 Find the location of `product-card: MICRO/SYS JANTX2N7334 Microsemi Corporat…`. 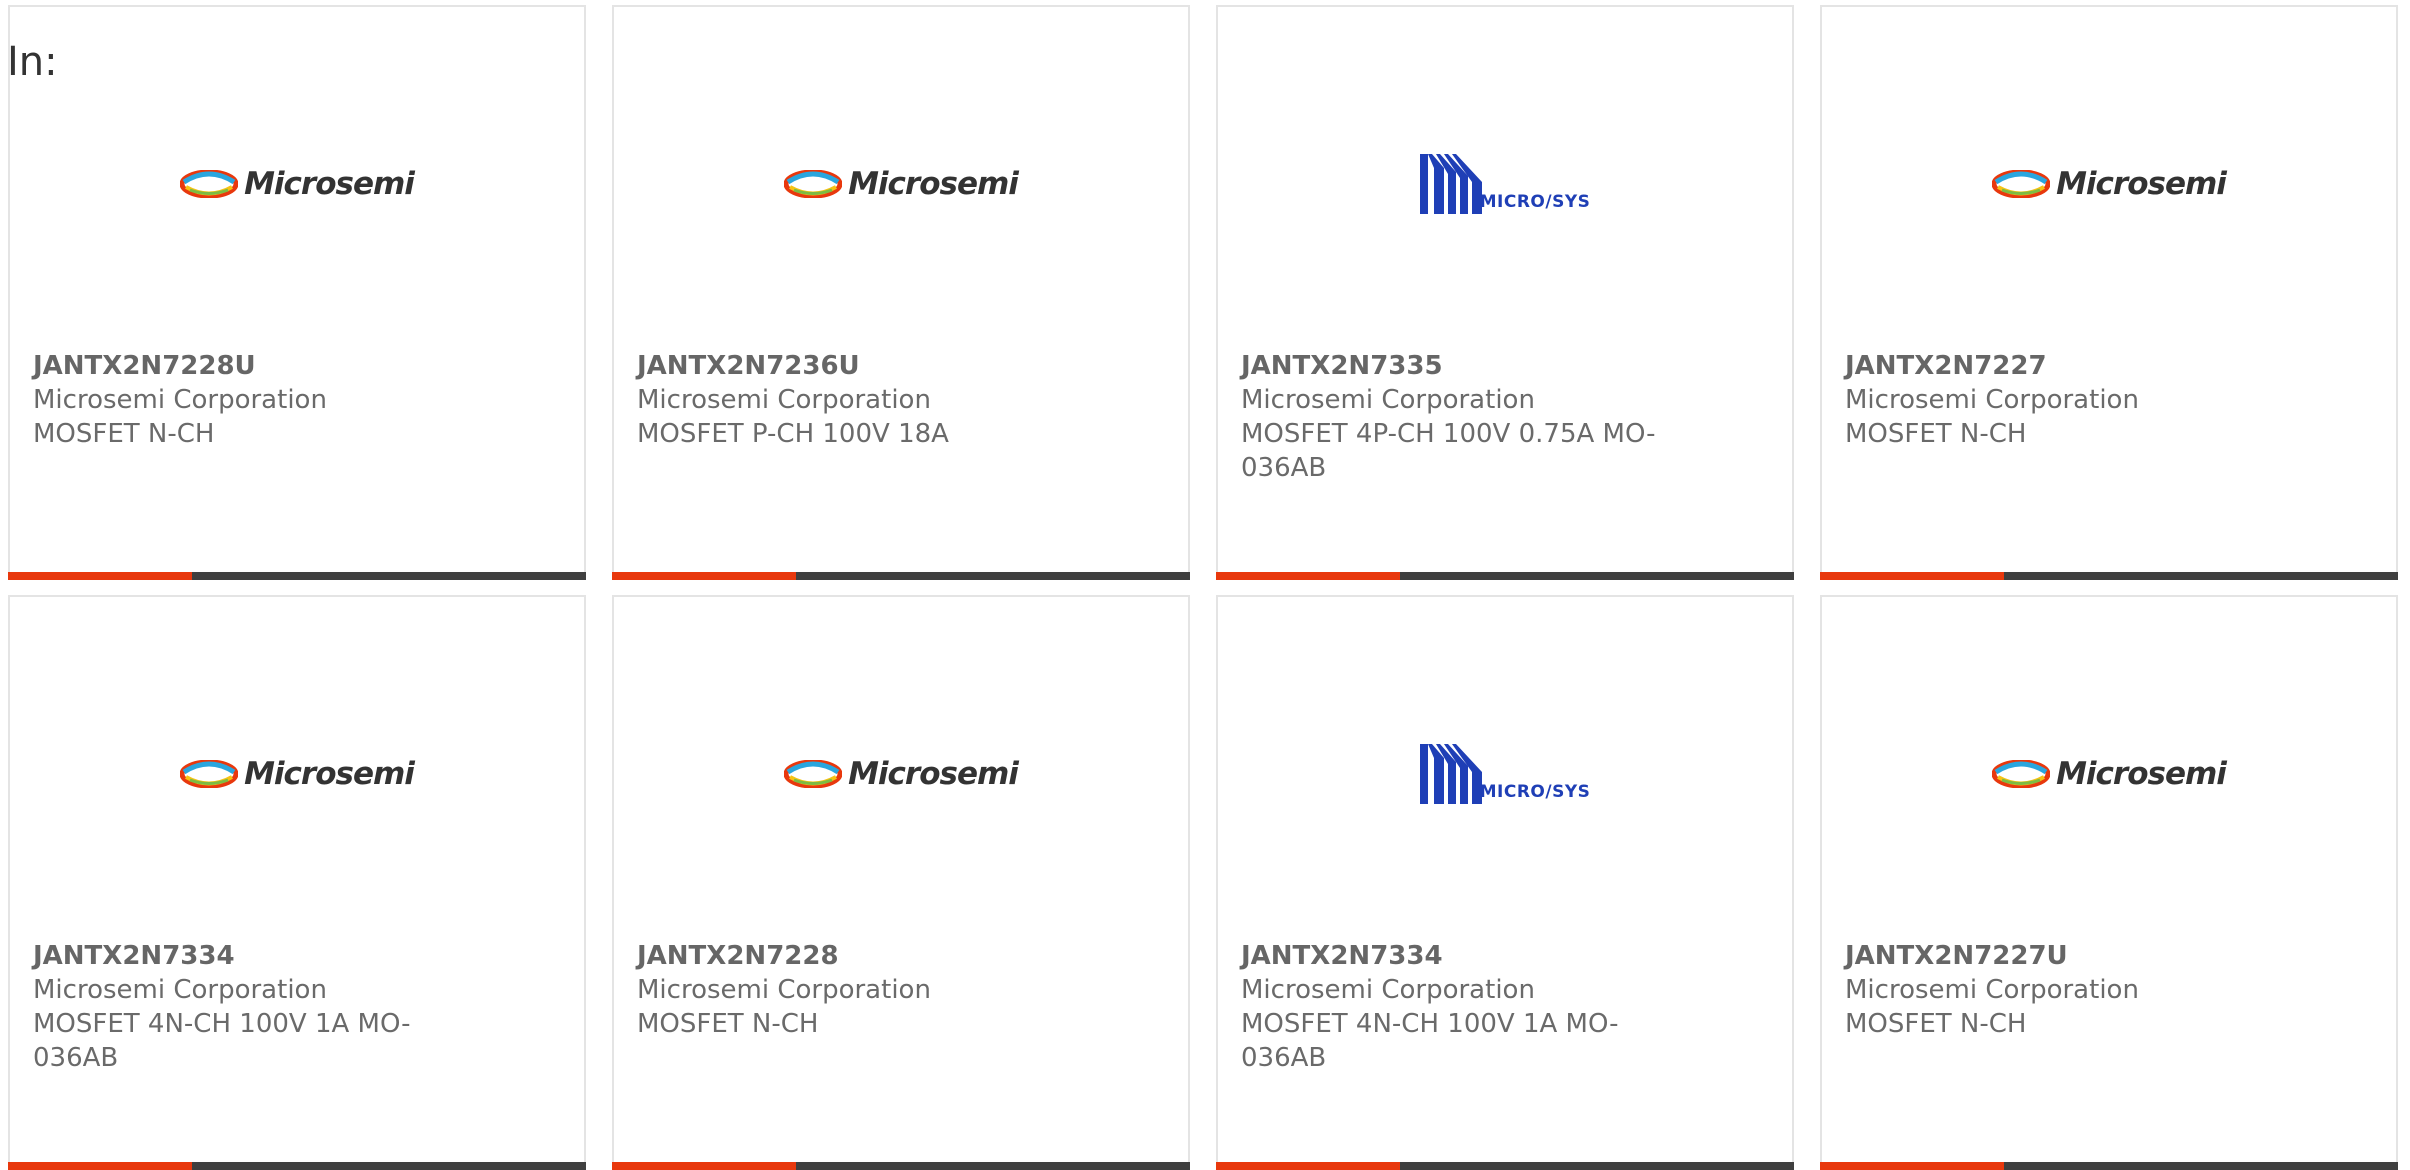

product-card: MICRO/SYS JANTX2N7334 Microsemi Corporat… is located at coordinates (1505, 882).